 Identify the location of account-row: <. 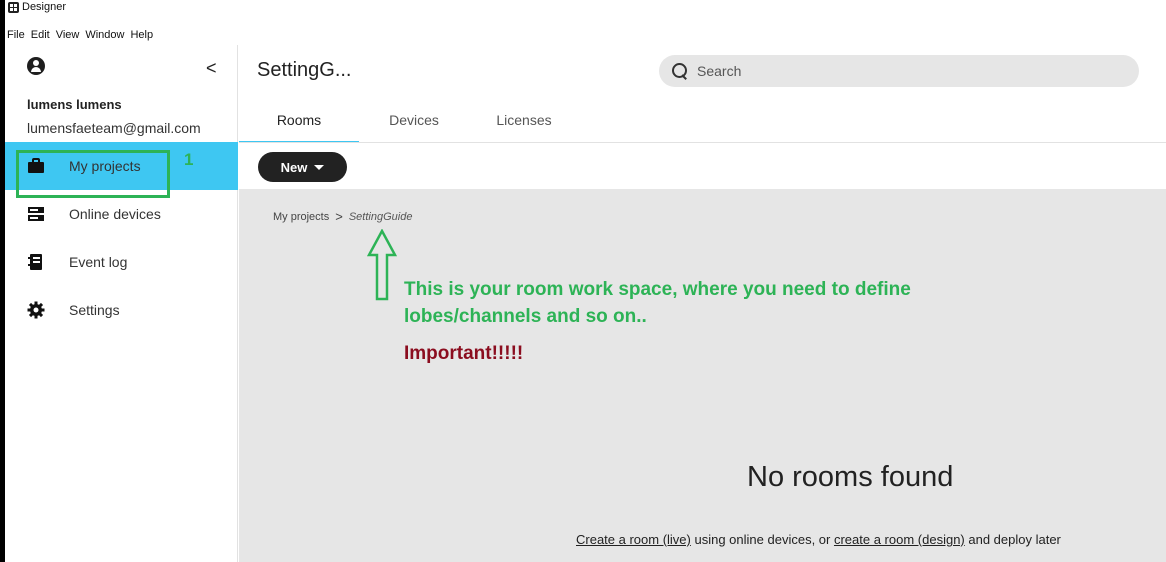
(127, 66).